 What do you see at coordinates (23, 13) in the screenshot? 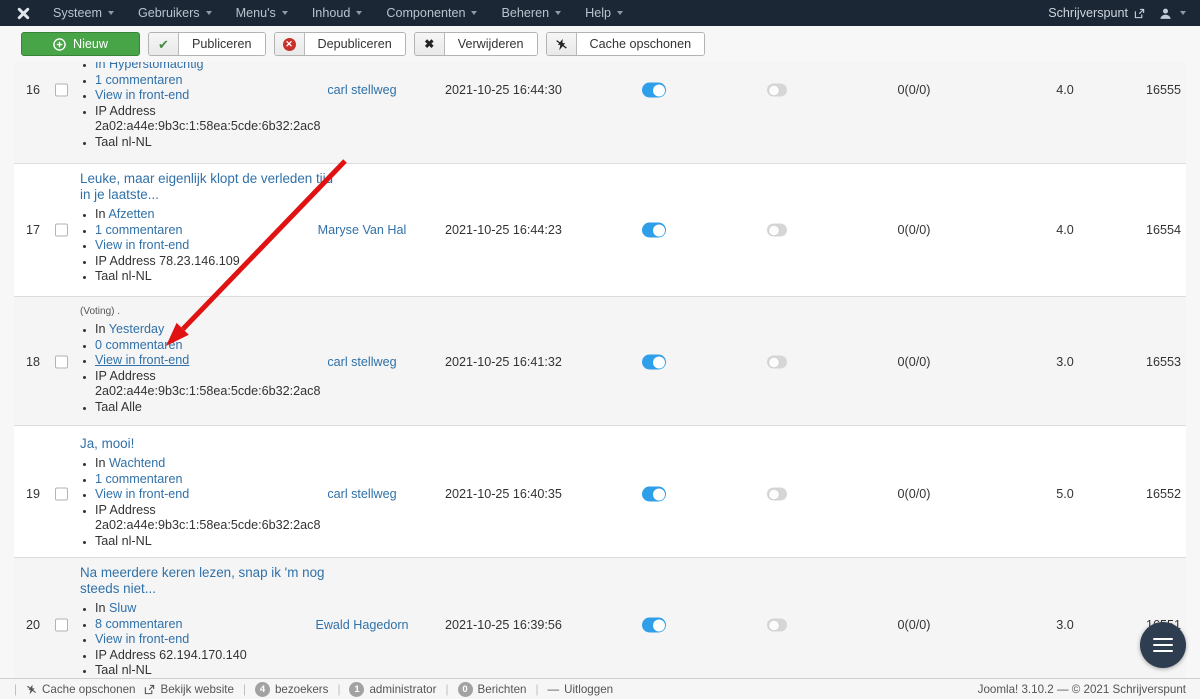
I see `joomla-logo` at bounding box center [23, 13].